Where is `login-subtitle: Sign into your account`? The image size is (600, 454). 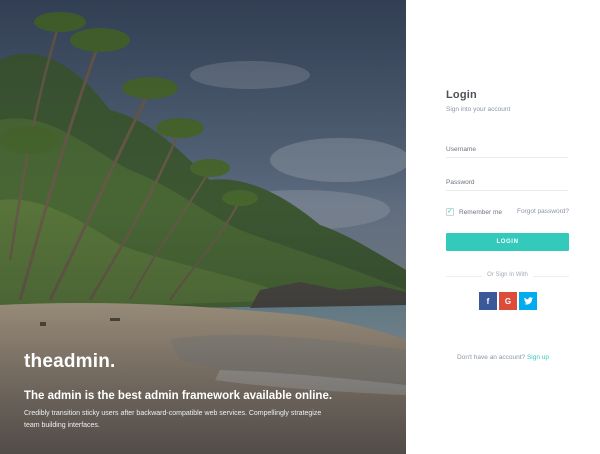 login-subtitle: Sign into your account is located at coordinates (478, 109).